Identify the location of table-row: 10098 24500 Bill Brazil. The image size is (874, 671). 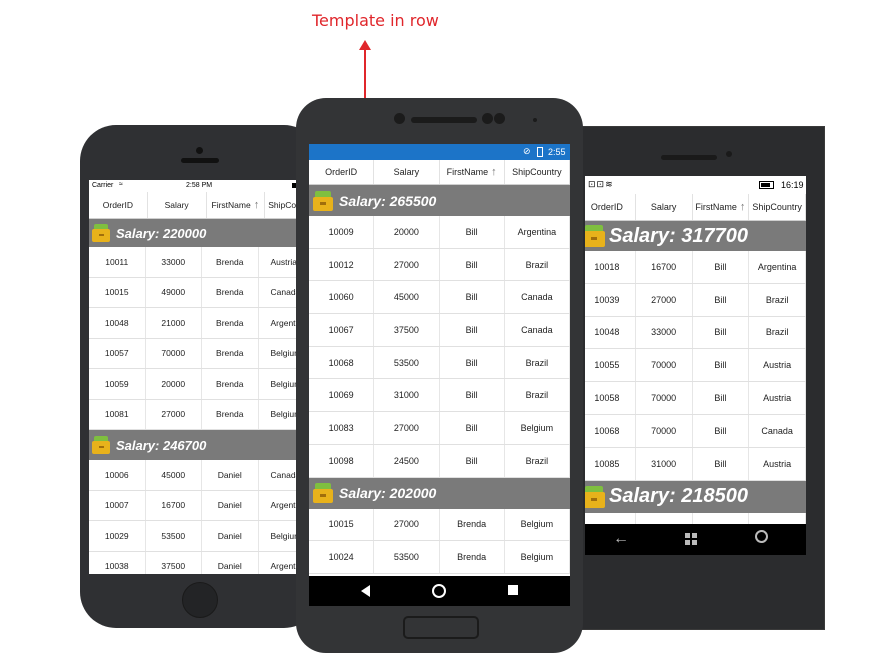
(439, 461).